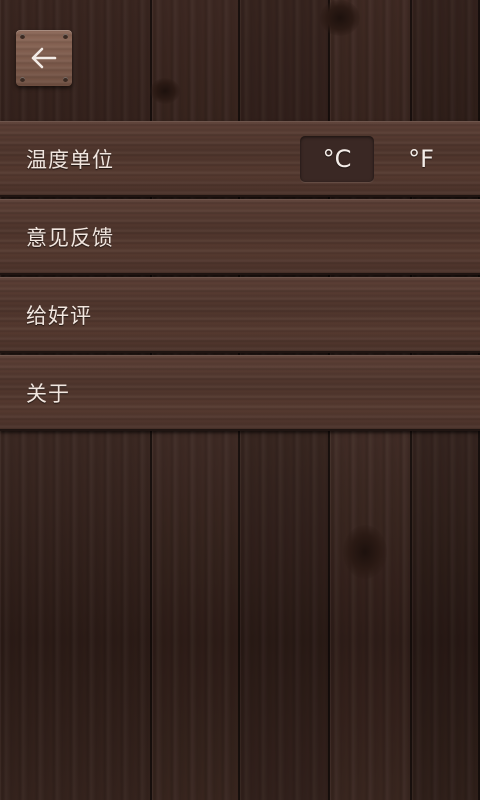 Image resolution: width=480 pixels, height=800 pixels. What do you see at coordinates (379, 159) in the screenshot?
I see `temperature-unit-switch: °C °F` at bounding box center [379, 159].